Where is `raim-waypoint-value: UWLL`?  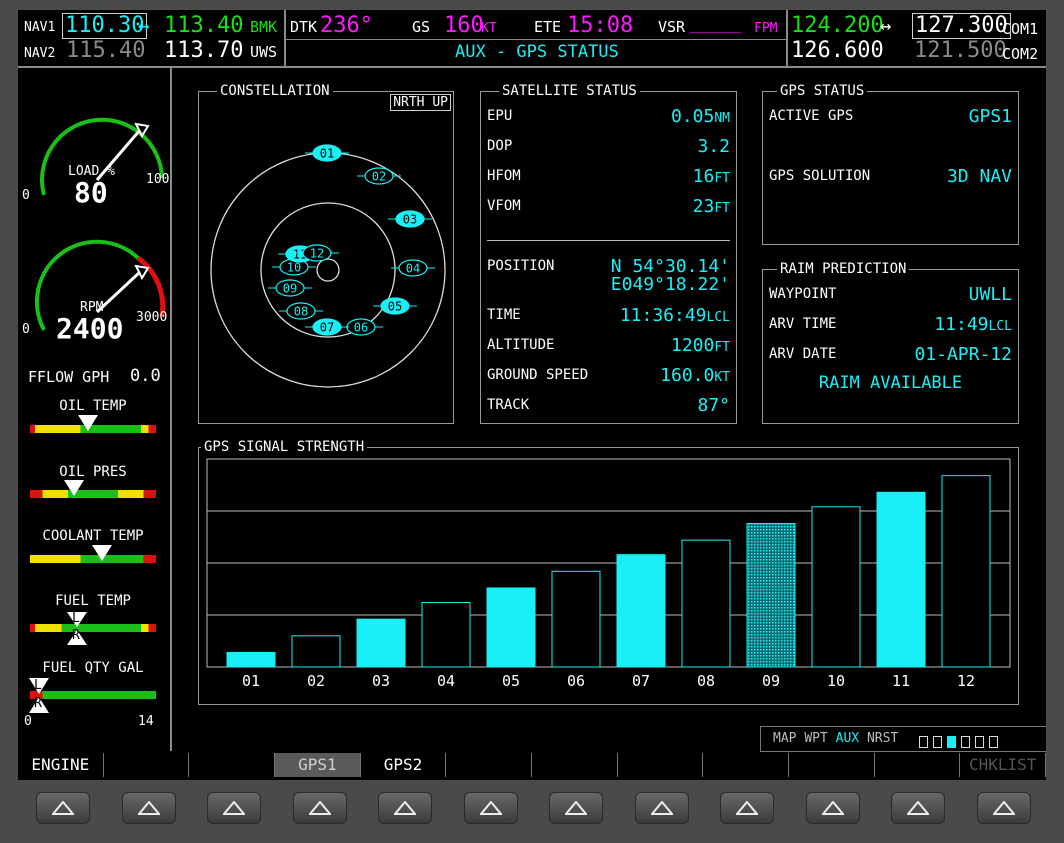
raim-waypoint-value: UWLL is located at coordinates (990, 294).